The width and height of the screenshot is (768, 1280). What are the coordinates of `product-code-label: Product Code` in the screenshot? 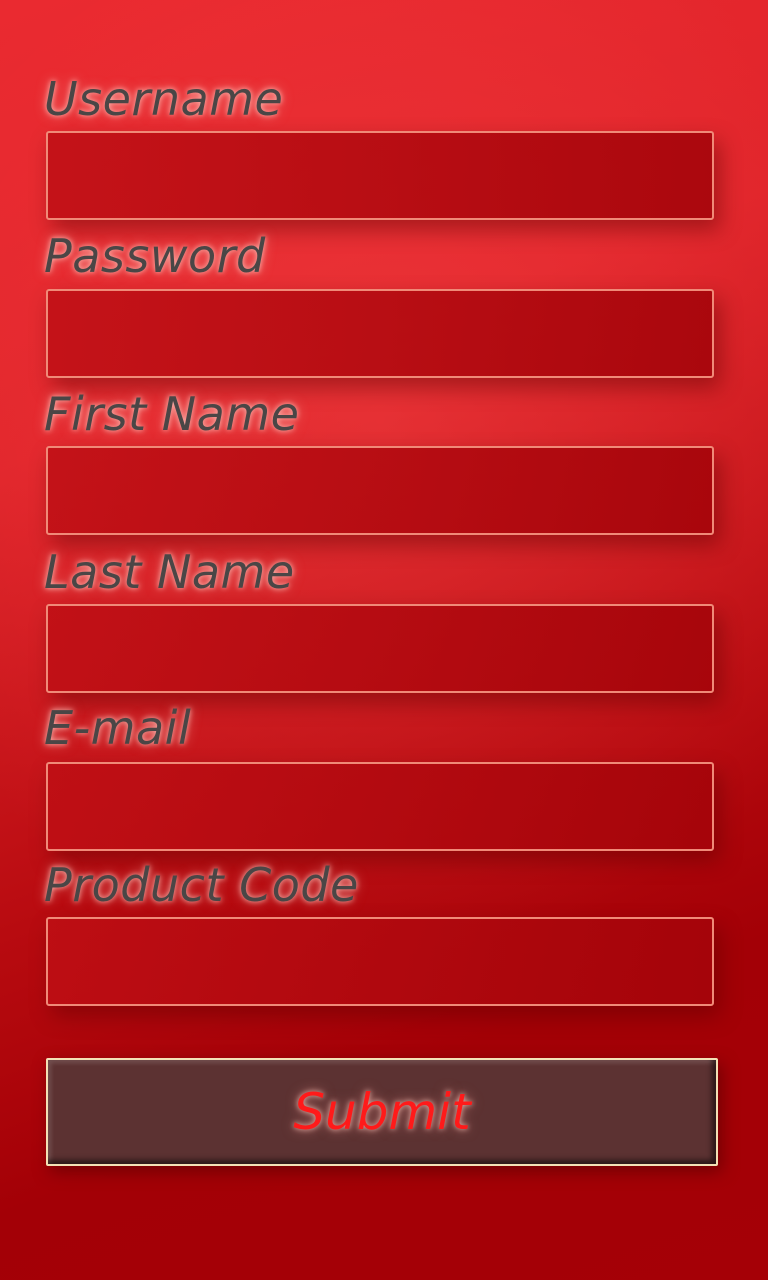 It's located at (201, 885).